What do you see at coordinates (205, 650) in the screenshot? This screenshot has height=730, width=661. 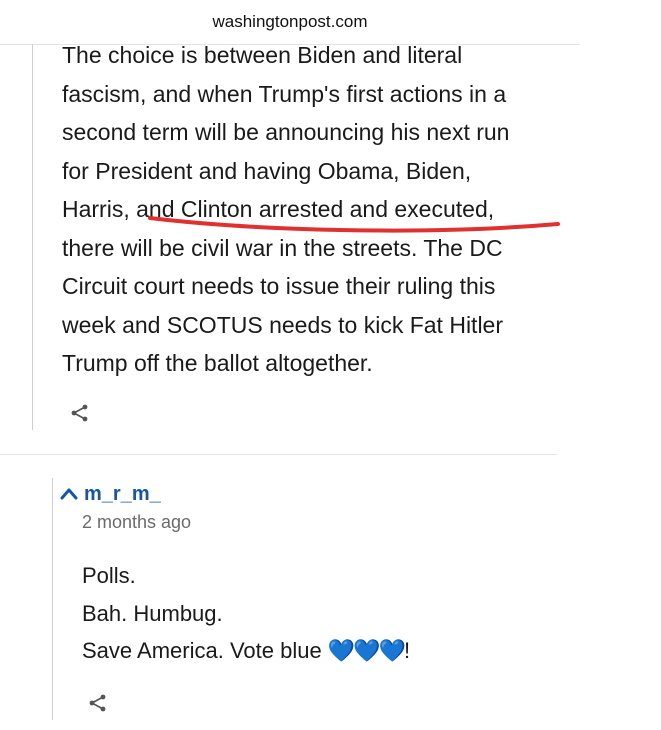 I see `comment-text: Save America. Vote blue` at bounding box center [205, 650].